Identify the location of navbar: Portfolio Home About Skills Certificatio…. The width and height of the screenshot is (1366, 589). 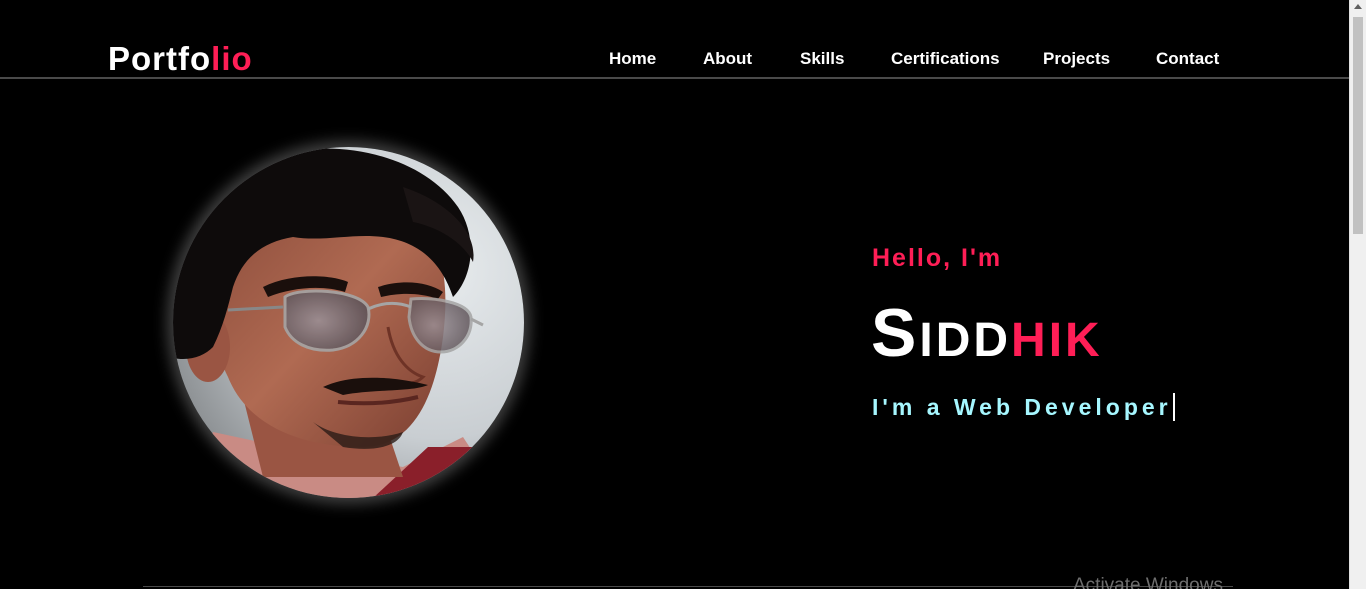
(674, 39).